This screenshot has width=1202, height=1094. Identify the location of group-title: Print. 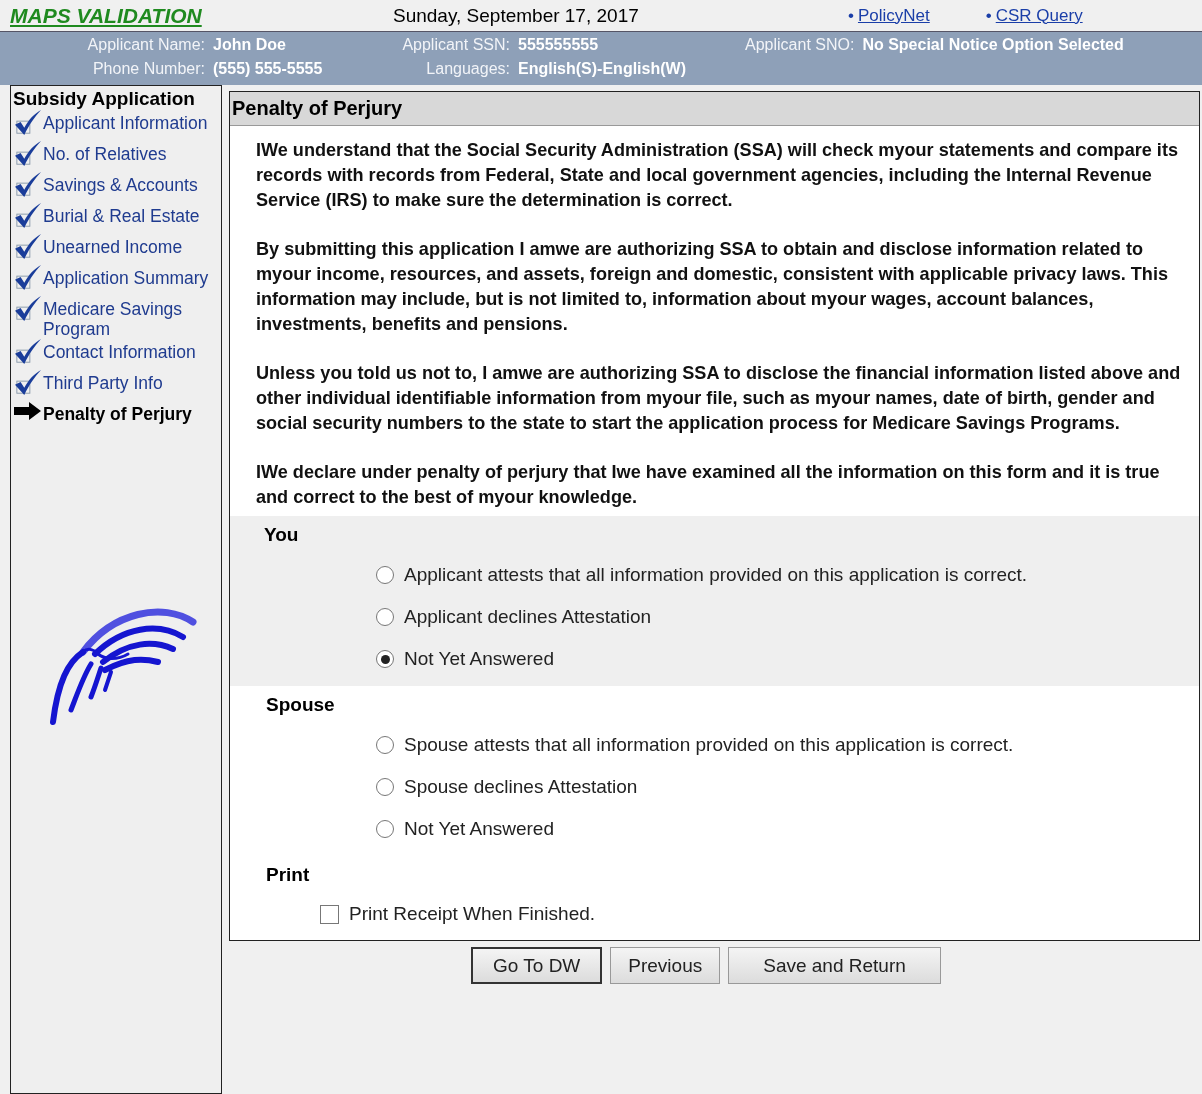
(288, 875).